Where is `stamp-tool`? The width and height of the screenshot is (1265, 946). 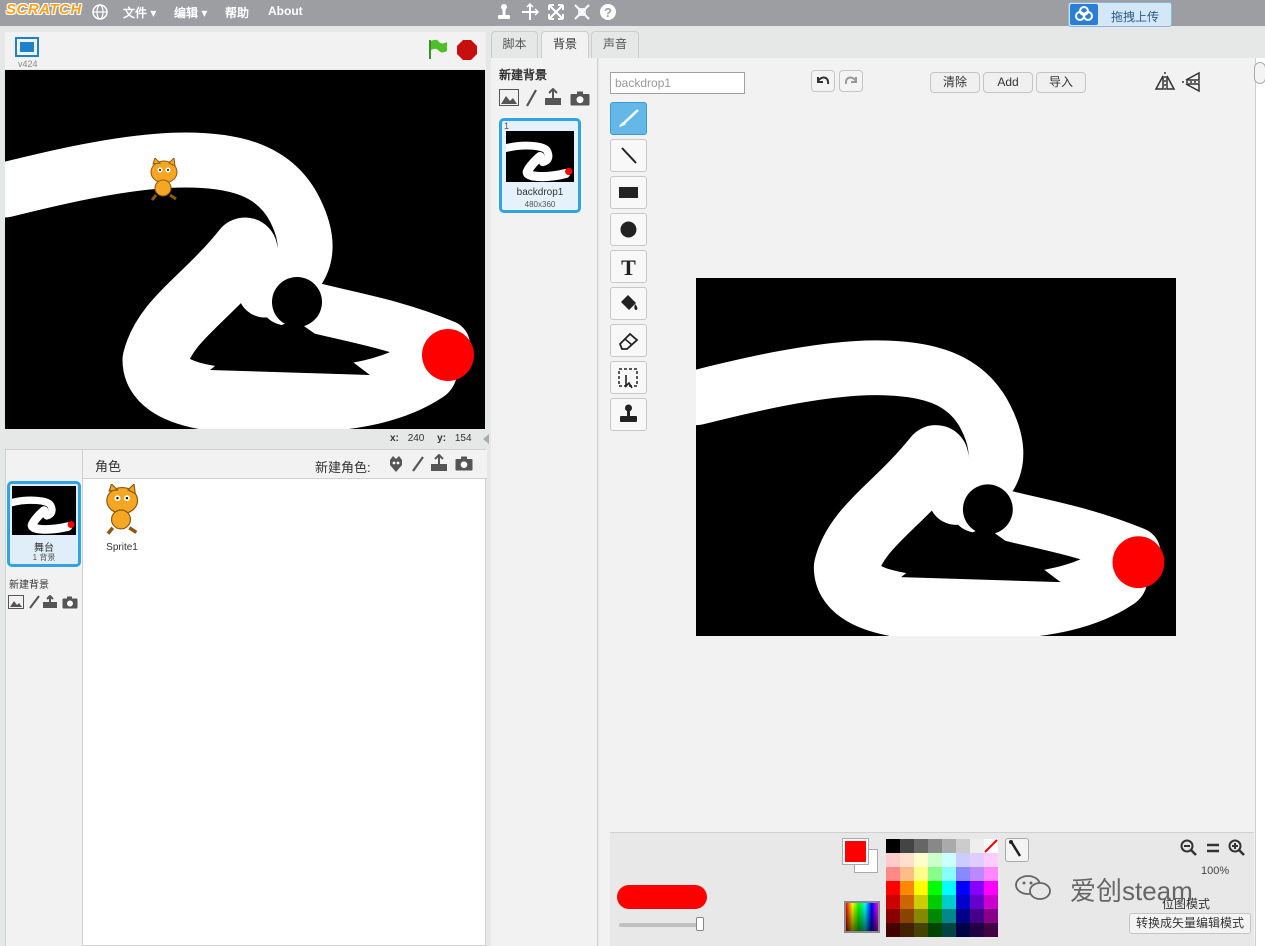 stamp-tool is located at coordinates (628, 414).